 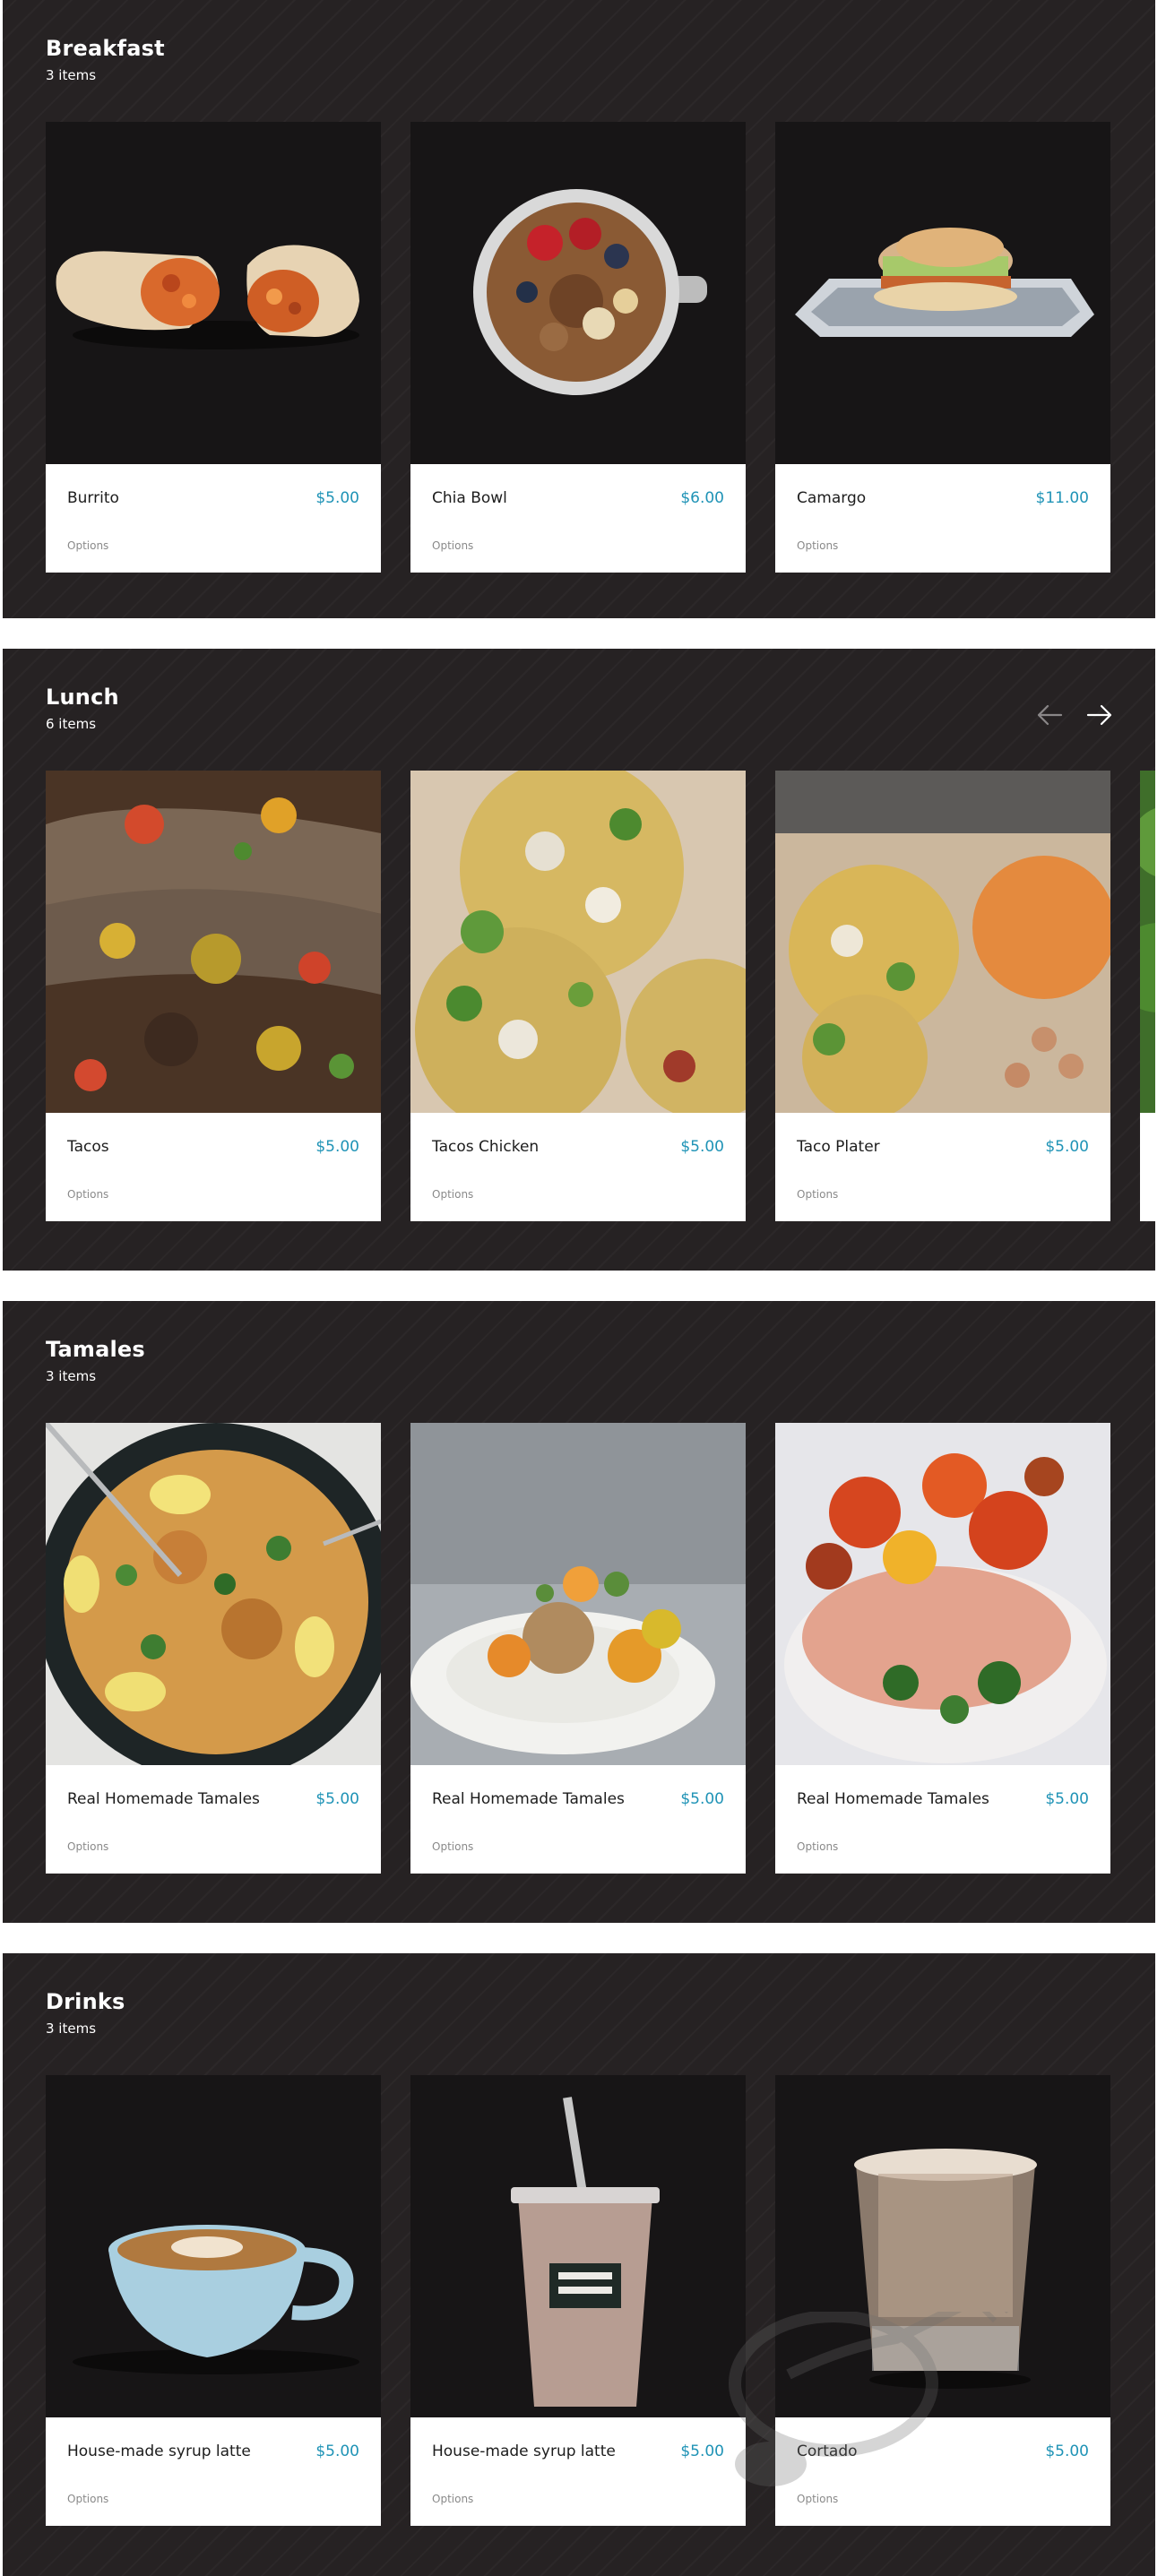 I want to click on chia-bowl-image, so click(x=578, y=293).